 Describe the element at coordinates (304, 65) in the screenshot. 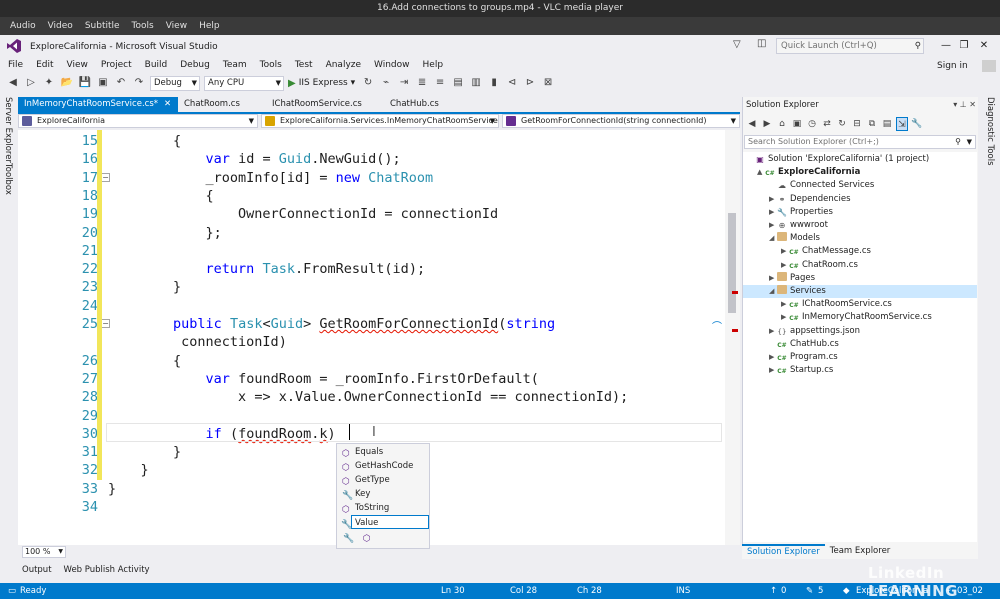

I see `menu-item-test: Test` at that location.